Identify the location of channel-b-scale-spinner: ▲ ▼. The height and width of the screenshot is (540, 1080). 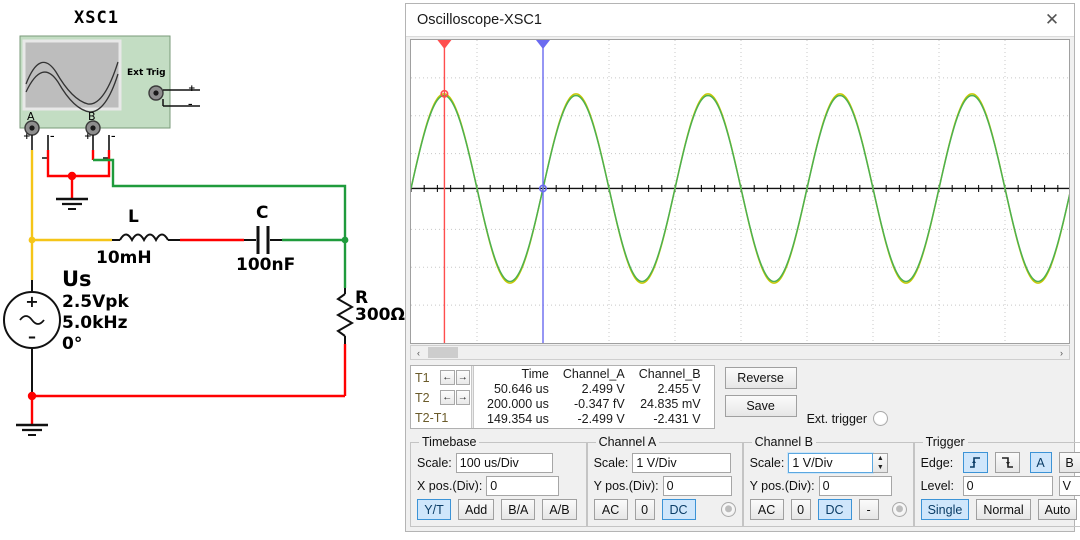
(881, 462).